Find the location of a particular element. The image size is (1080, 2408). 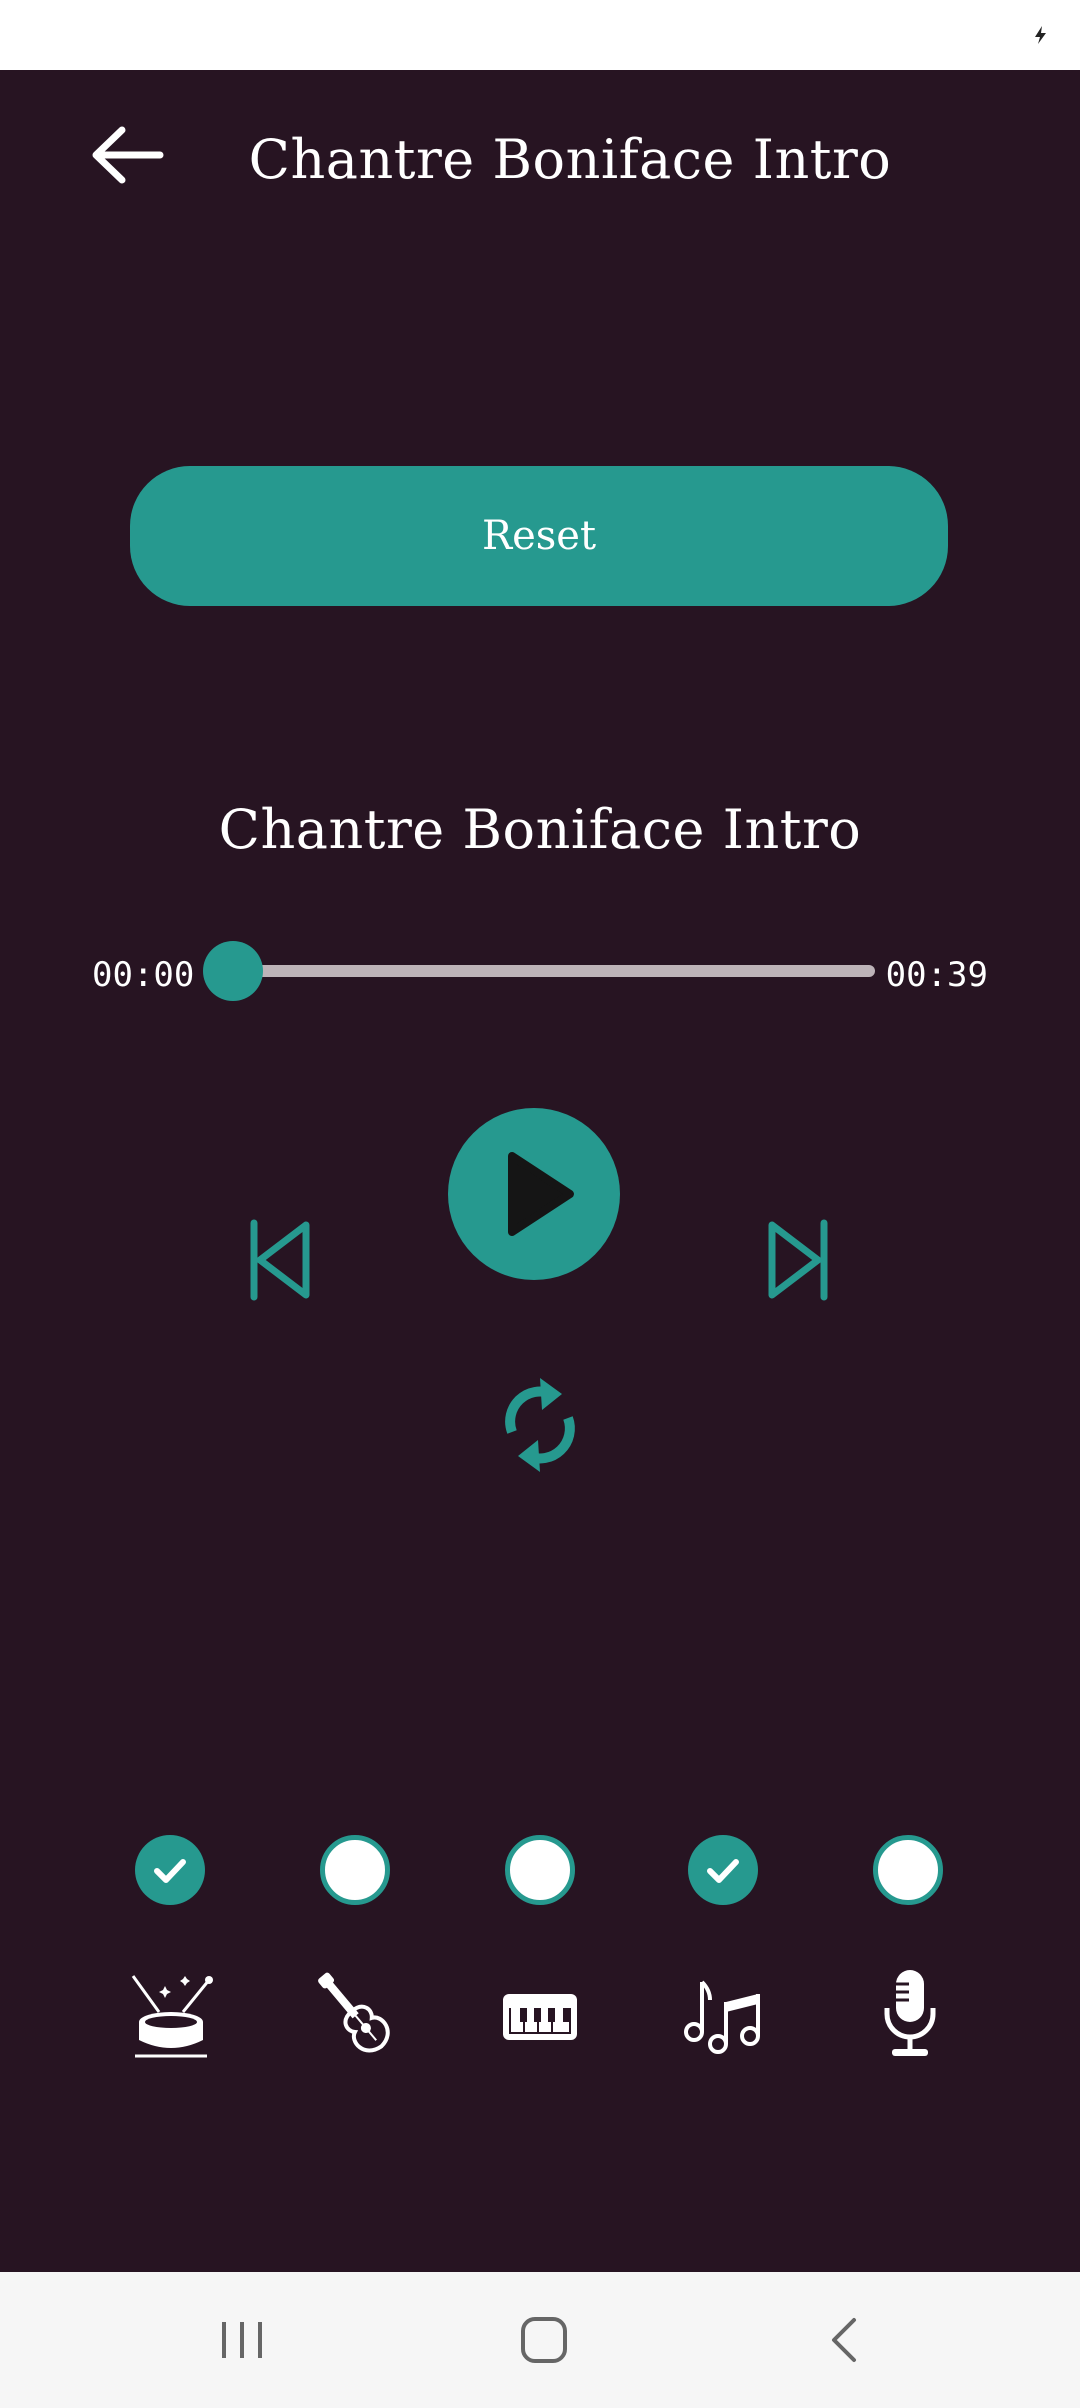

repeat-icon is located at coordinates (540, 1425).